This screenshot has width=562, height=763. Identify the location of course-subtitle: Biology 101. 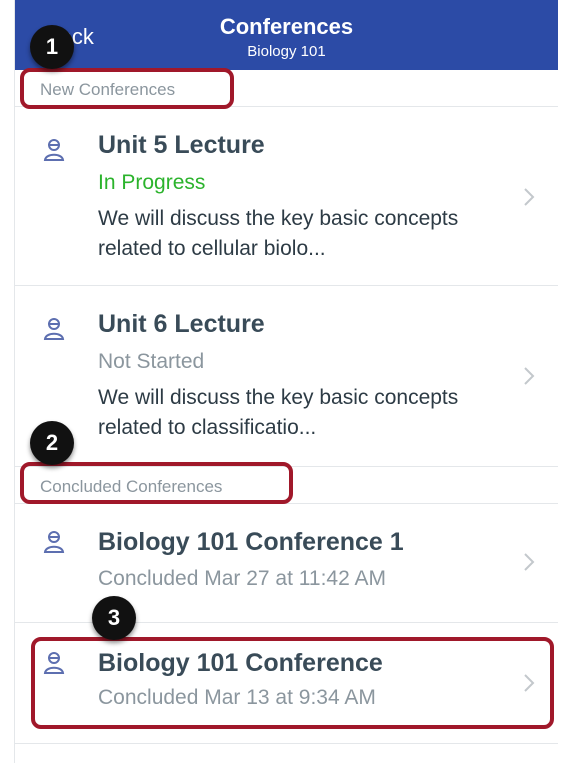
(286, 51).